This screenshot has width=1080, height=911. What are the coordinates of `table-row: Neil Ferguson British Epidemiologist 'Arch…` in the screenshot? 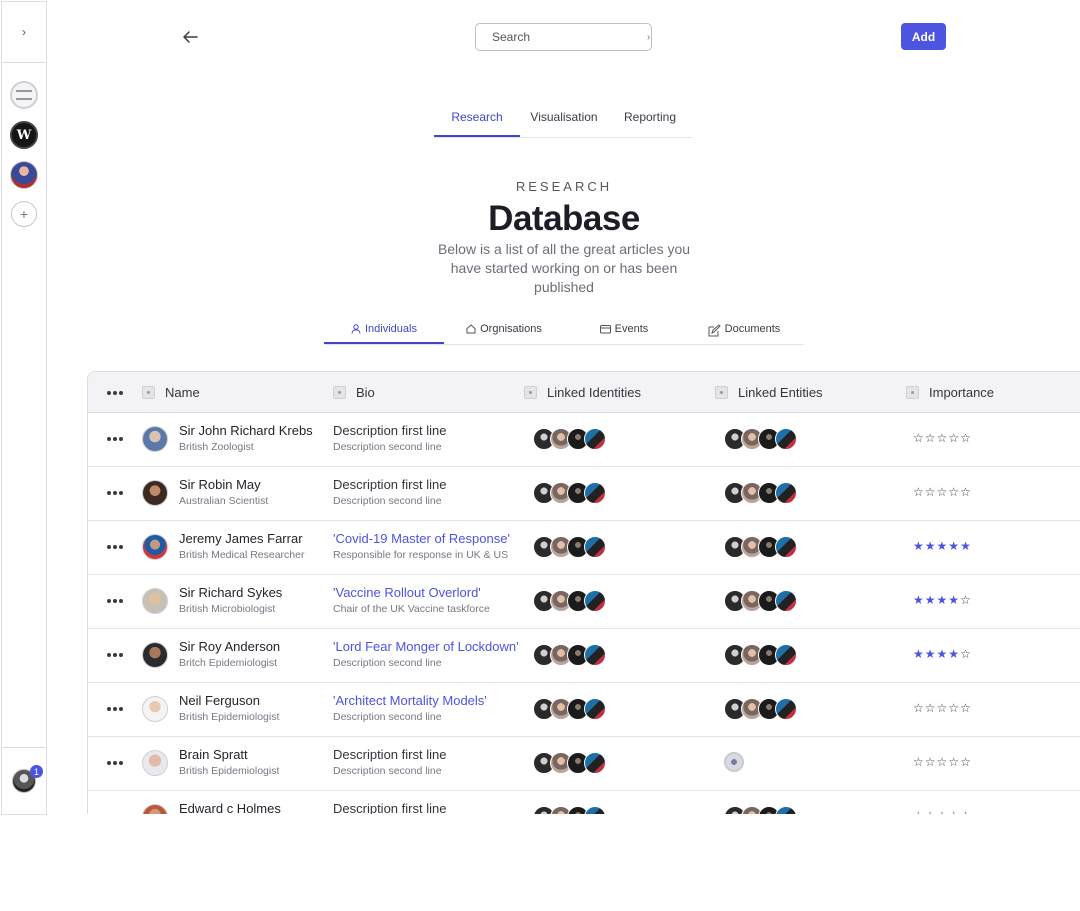 It's located at (584, 710).